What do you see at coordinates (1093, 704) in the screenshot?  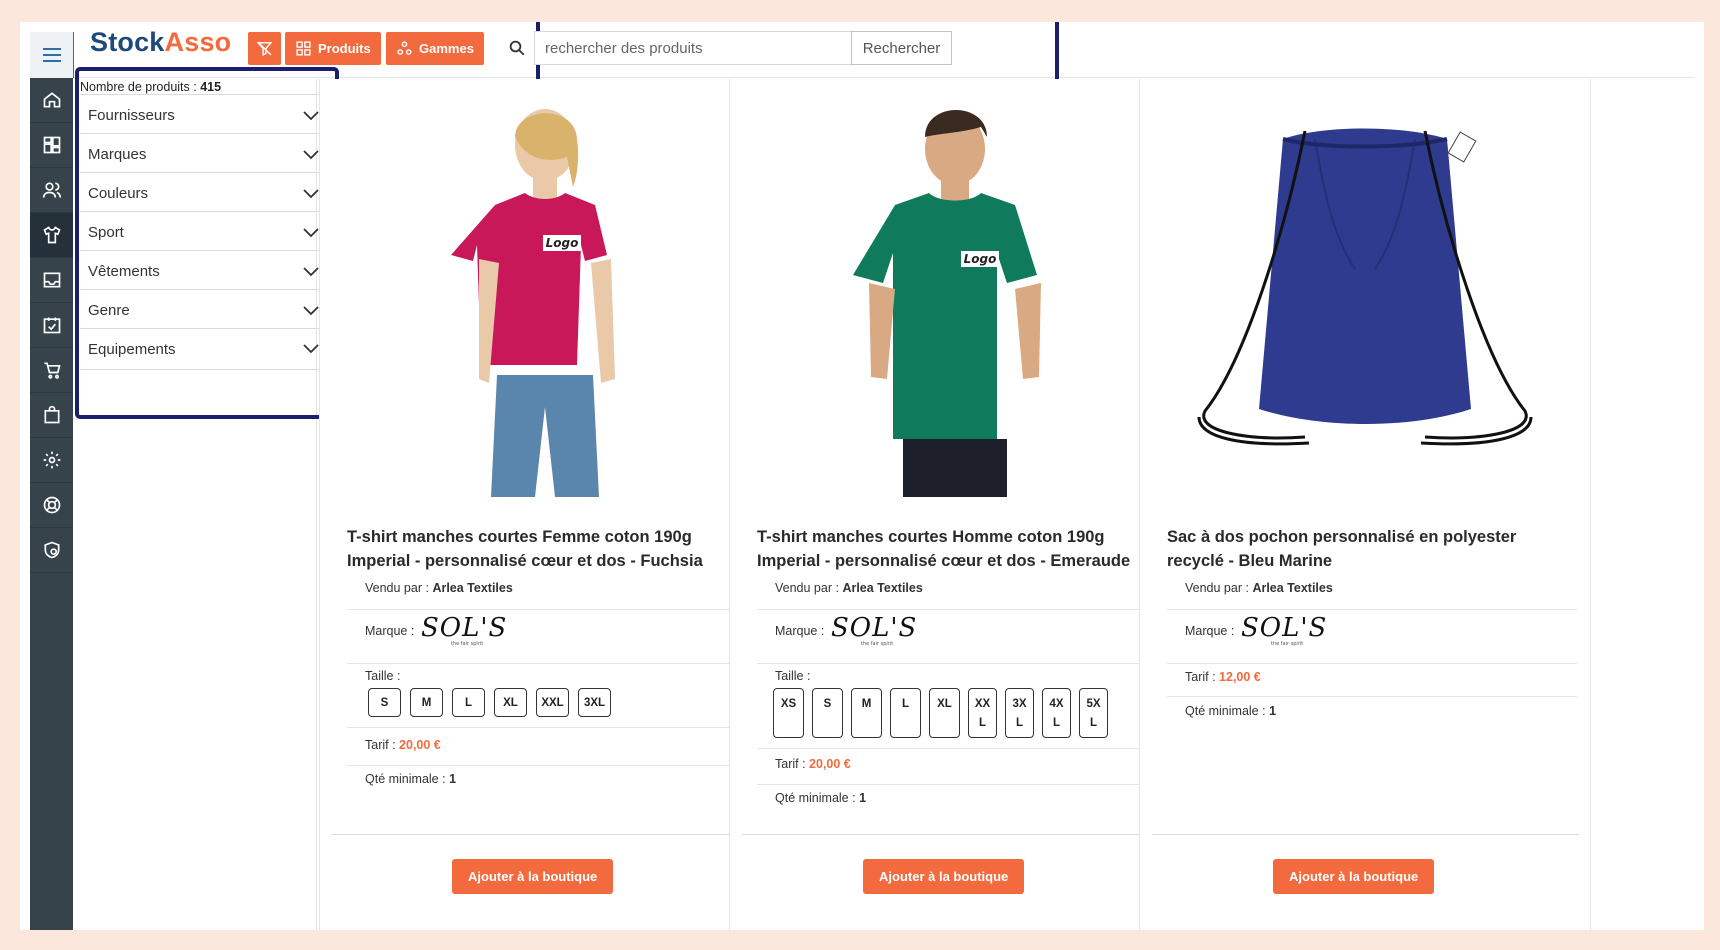 I see `size-option-part: 5X` at bounding box center [1093, 704].